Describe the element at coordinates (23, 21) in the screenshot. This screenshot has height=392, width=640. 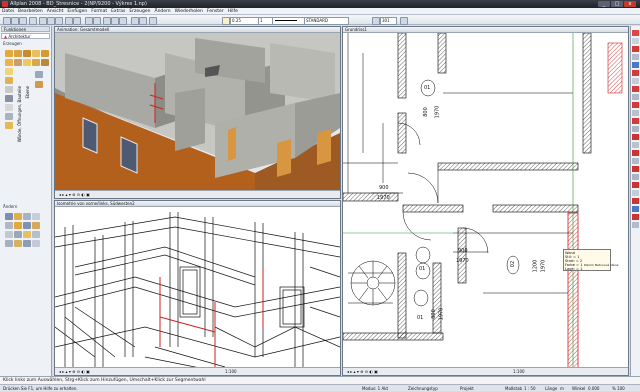
I see `save-icon` at that location.